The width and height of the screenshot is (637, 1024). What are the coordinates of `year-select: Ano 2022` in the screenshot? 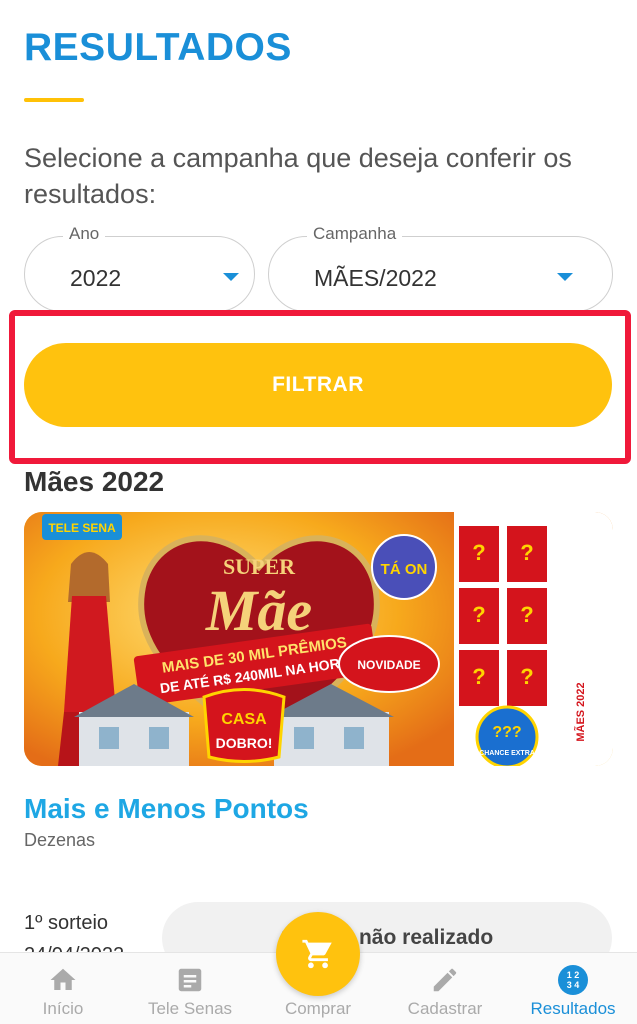 It's located at (139, 268).